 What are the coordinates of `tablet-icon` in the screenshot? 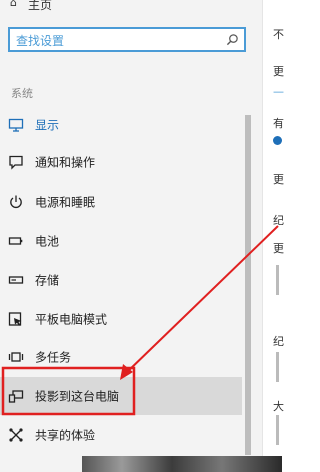 It's located at (15, 319).